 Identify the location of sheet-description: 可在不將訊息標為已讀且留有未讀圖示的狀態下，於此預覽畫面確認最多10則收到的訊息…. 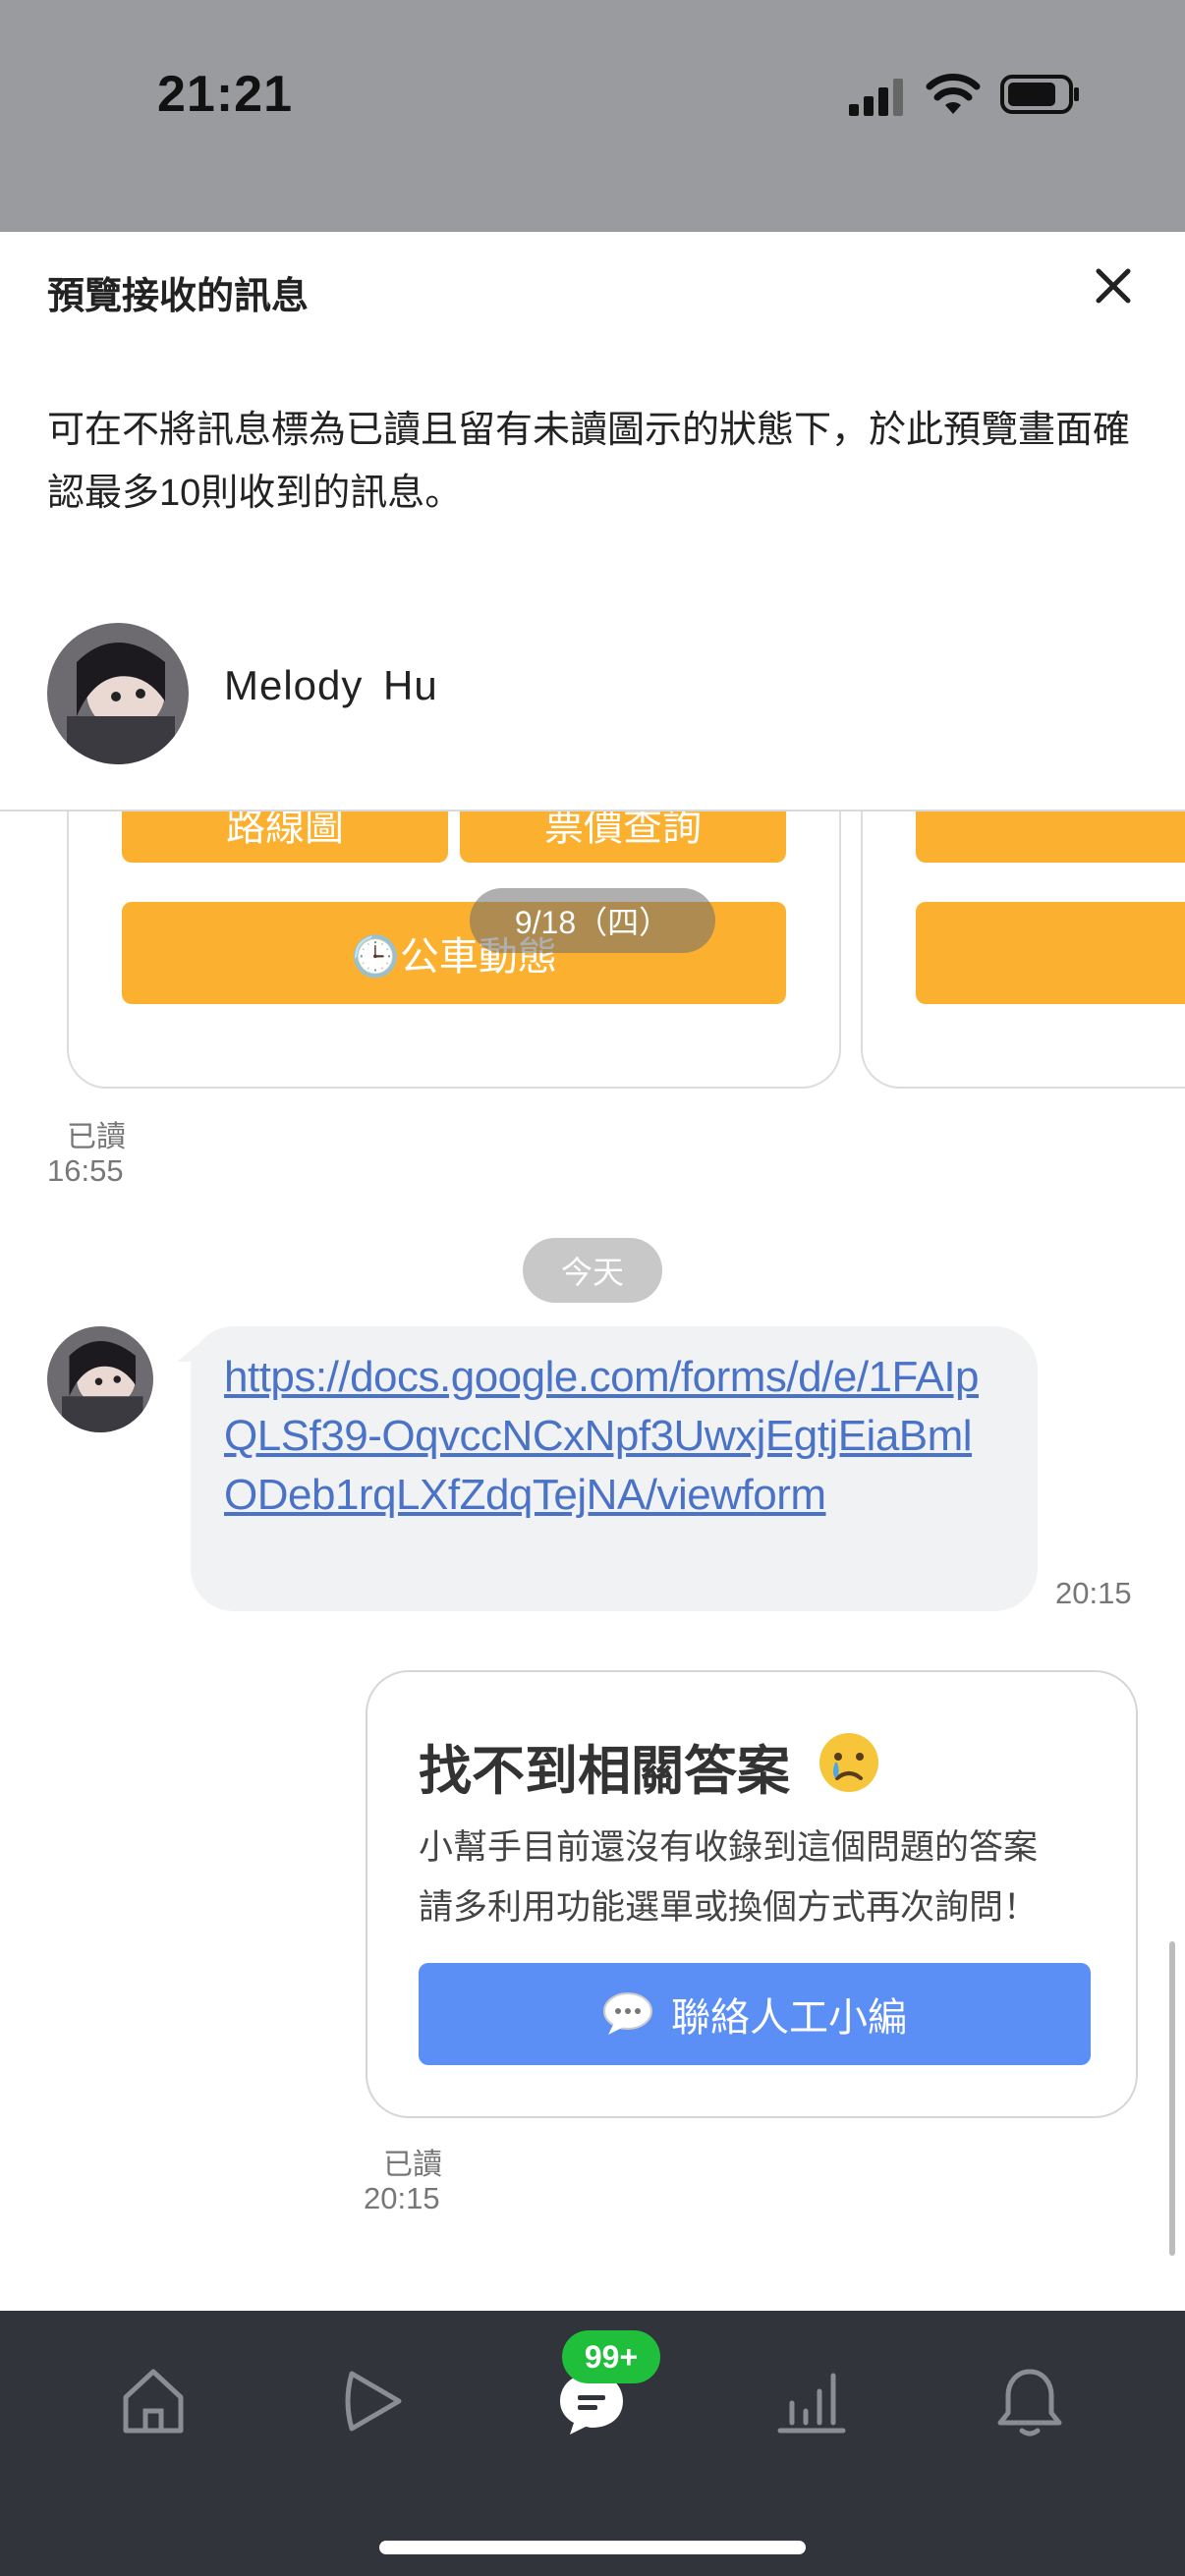
(589, 462).